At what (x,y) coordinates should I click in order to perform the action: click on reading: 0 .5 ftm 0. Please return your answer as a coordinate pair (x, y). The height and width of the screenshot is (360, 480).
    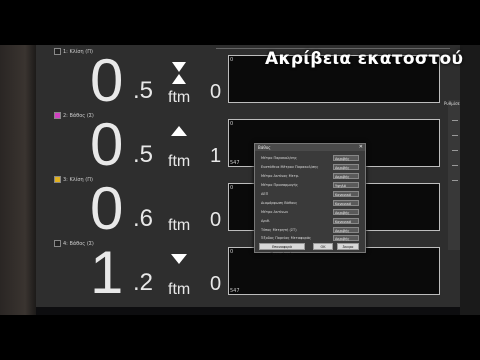
    Looking at the image, I should click on (130, 80).